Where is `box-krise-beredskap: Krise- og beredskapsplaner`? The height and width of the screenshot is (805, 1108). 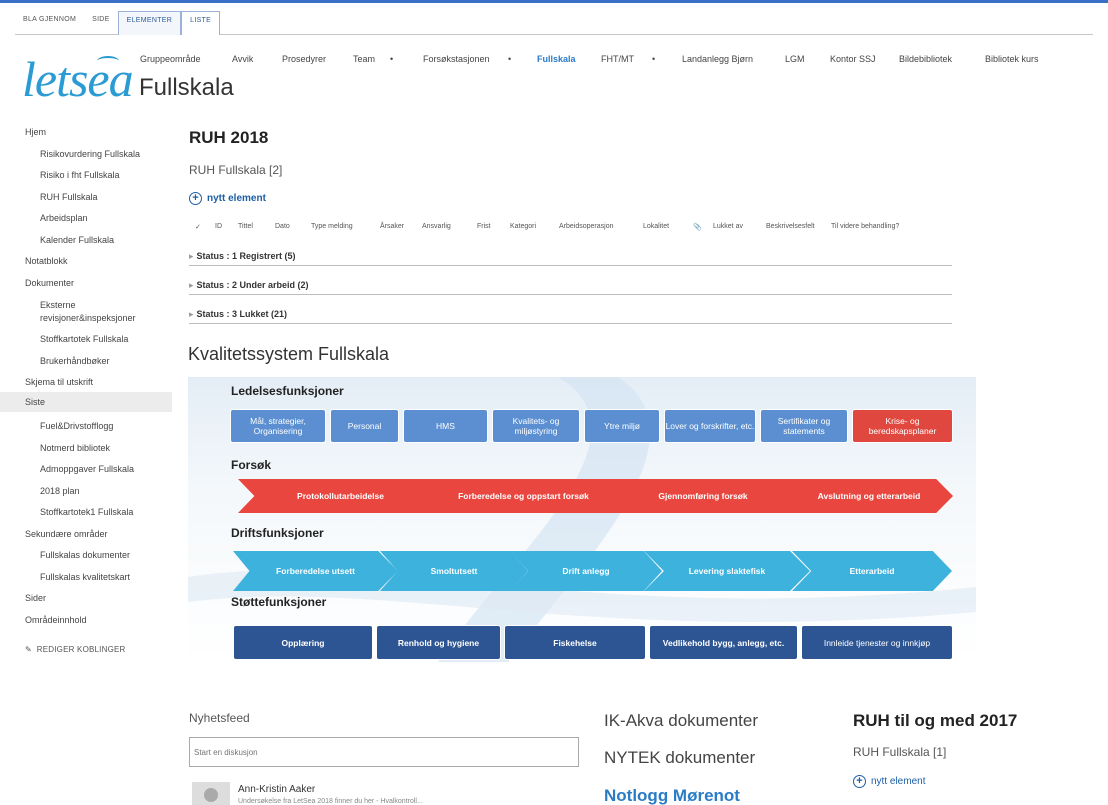
box-krise-beredskap: Krise- og beredskapsplaner is located at coordinates (902, 426).